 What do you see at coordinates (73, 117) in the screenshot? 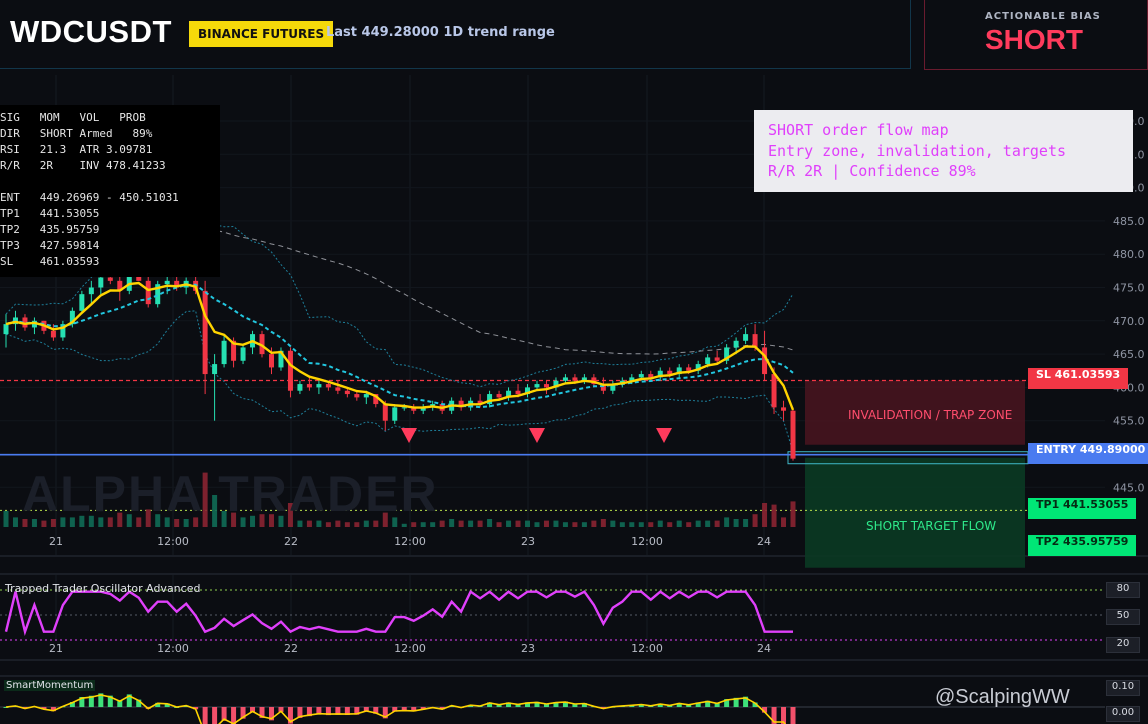
I see `stats-row: SIG MOM VOL PROB` at bounding box center [73, 117].